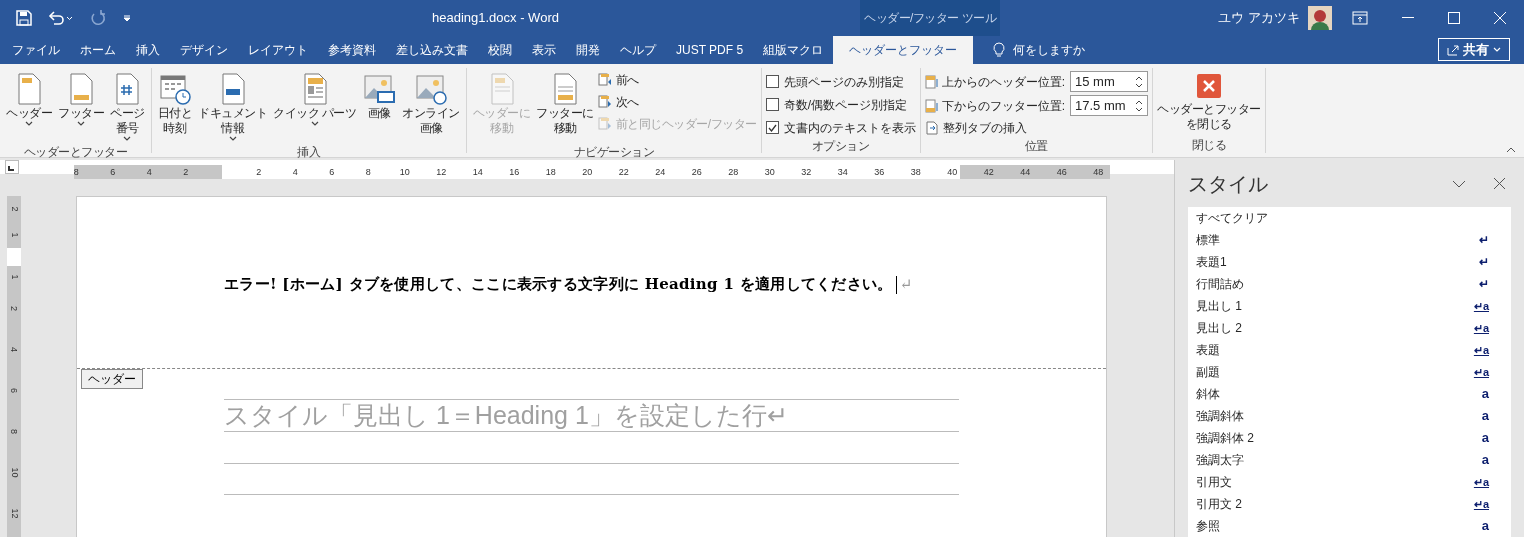 The image size is (1524, 537). I want to click on style-item: 引用文 ↵a, so click(1338, 482).